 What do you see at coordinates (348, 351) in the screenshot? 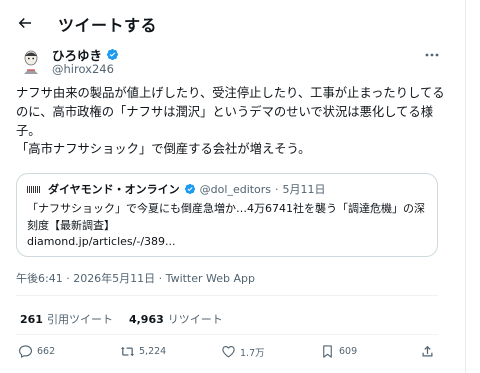
I see `bookmark-count: 609` at bounding box center [348, 351].